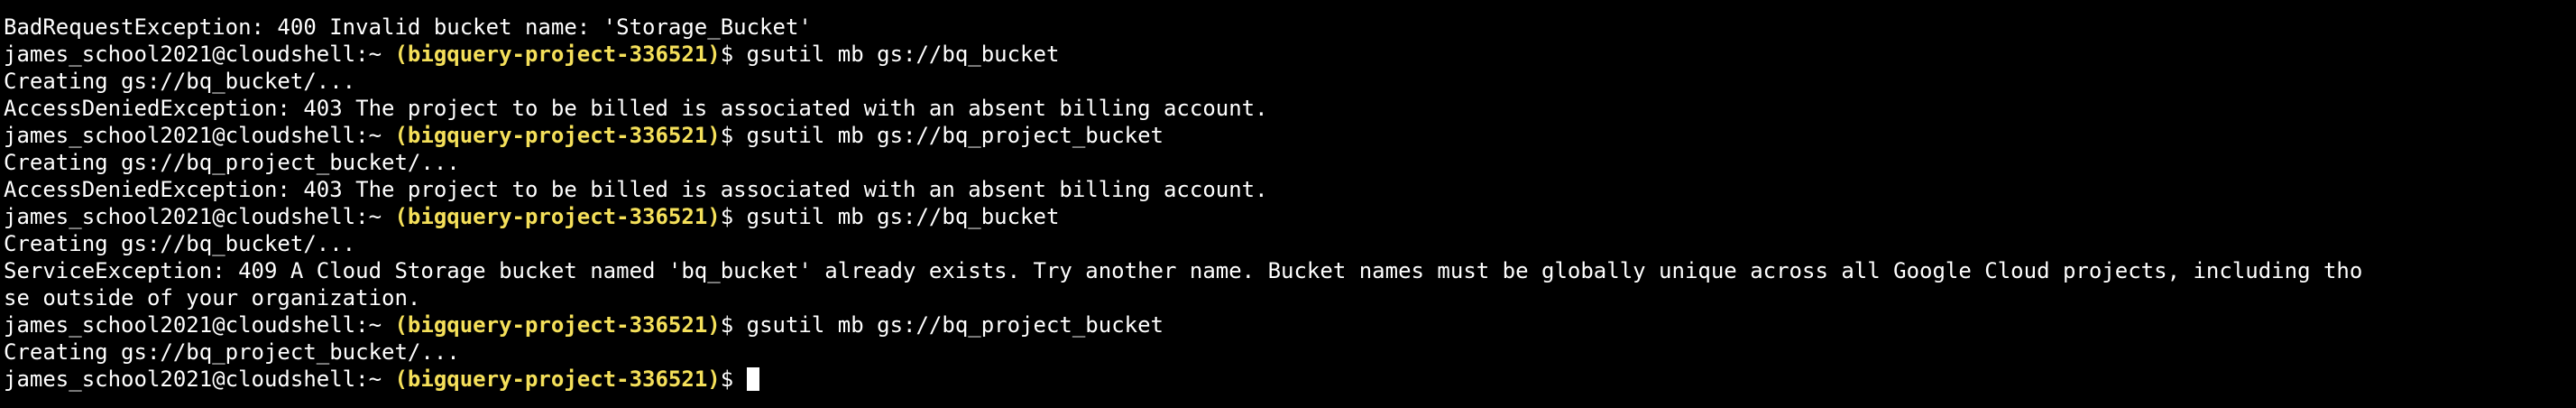 This screenshot has height=408, width=2576. I want to click on terminal-output-line: se outside of your organization., so click(212, 298).